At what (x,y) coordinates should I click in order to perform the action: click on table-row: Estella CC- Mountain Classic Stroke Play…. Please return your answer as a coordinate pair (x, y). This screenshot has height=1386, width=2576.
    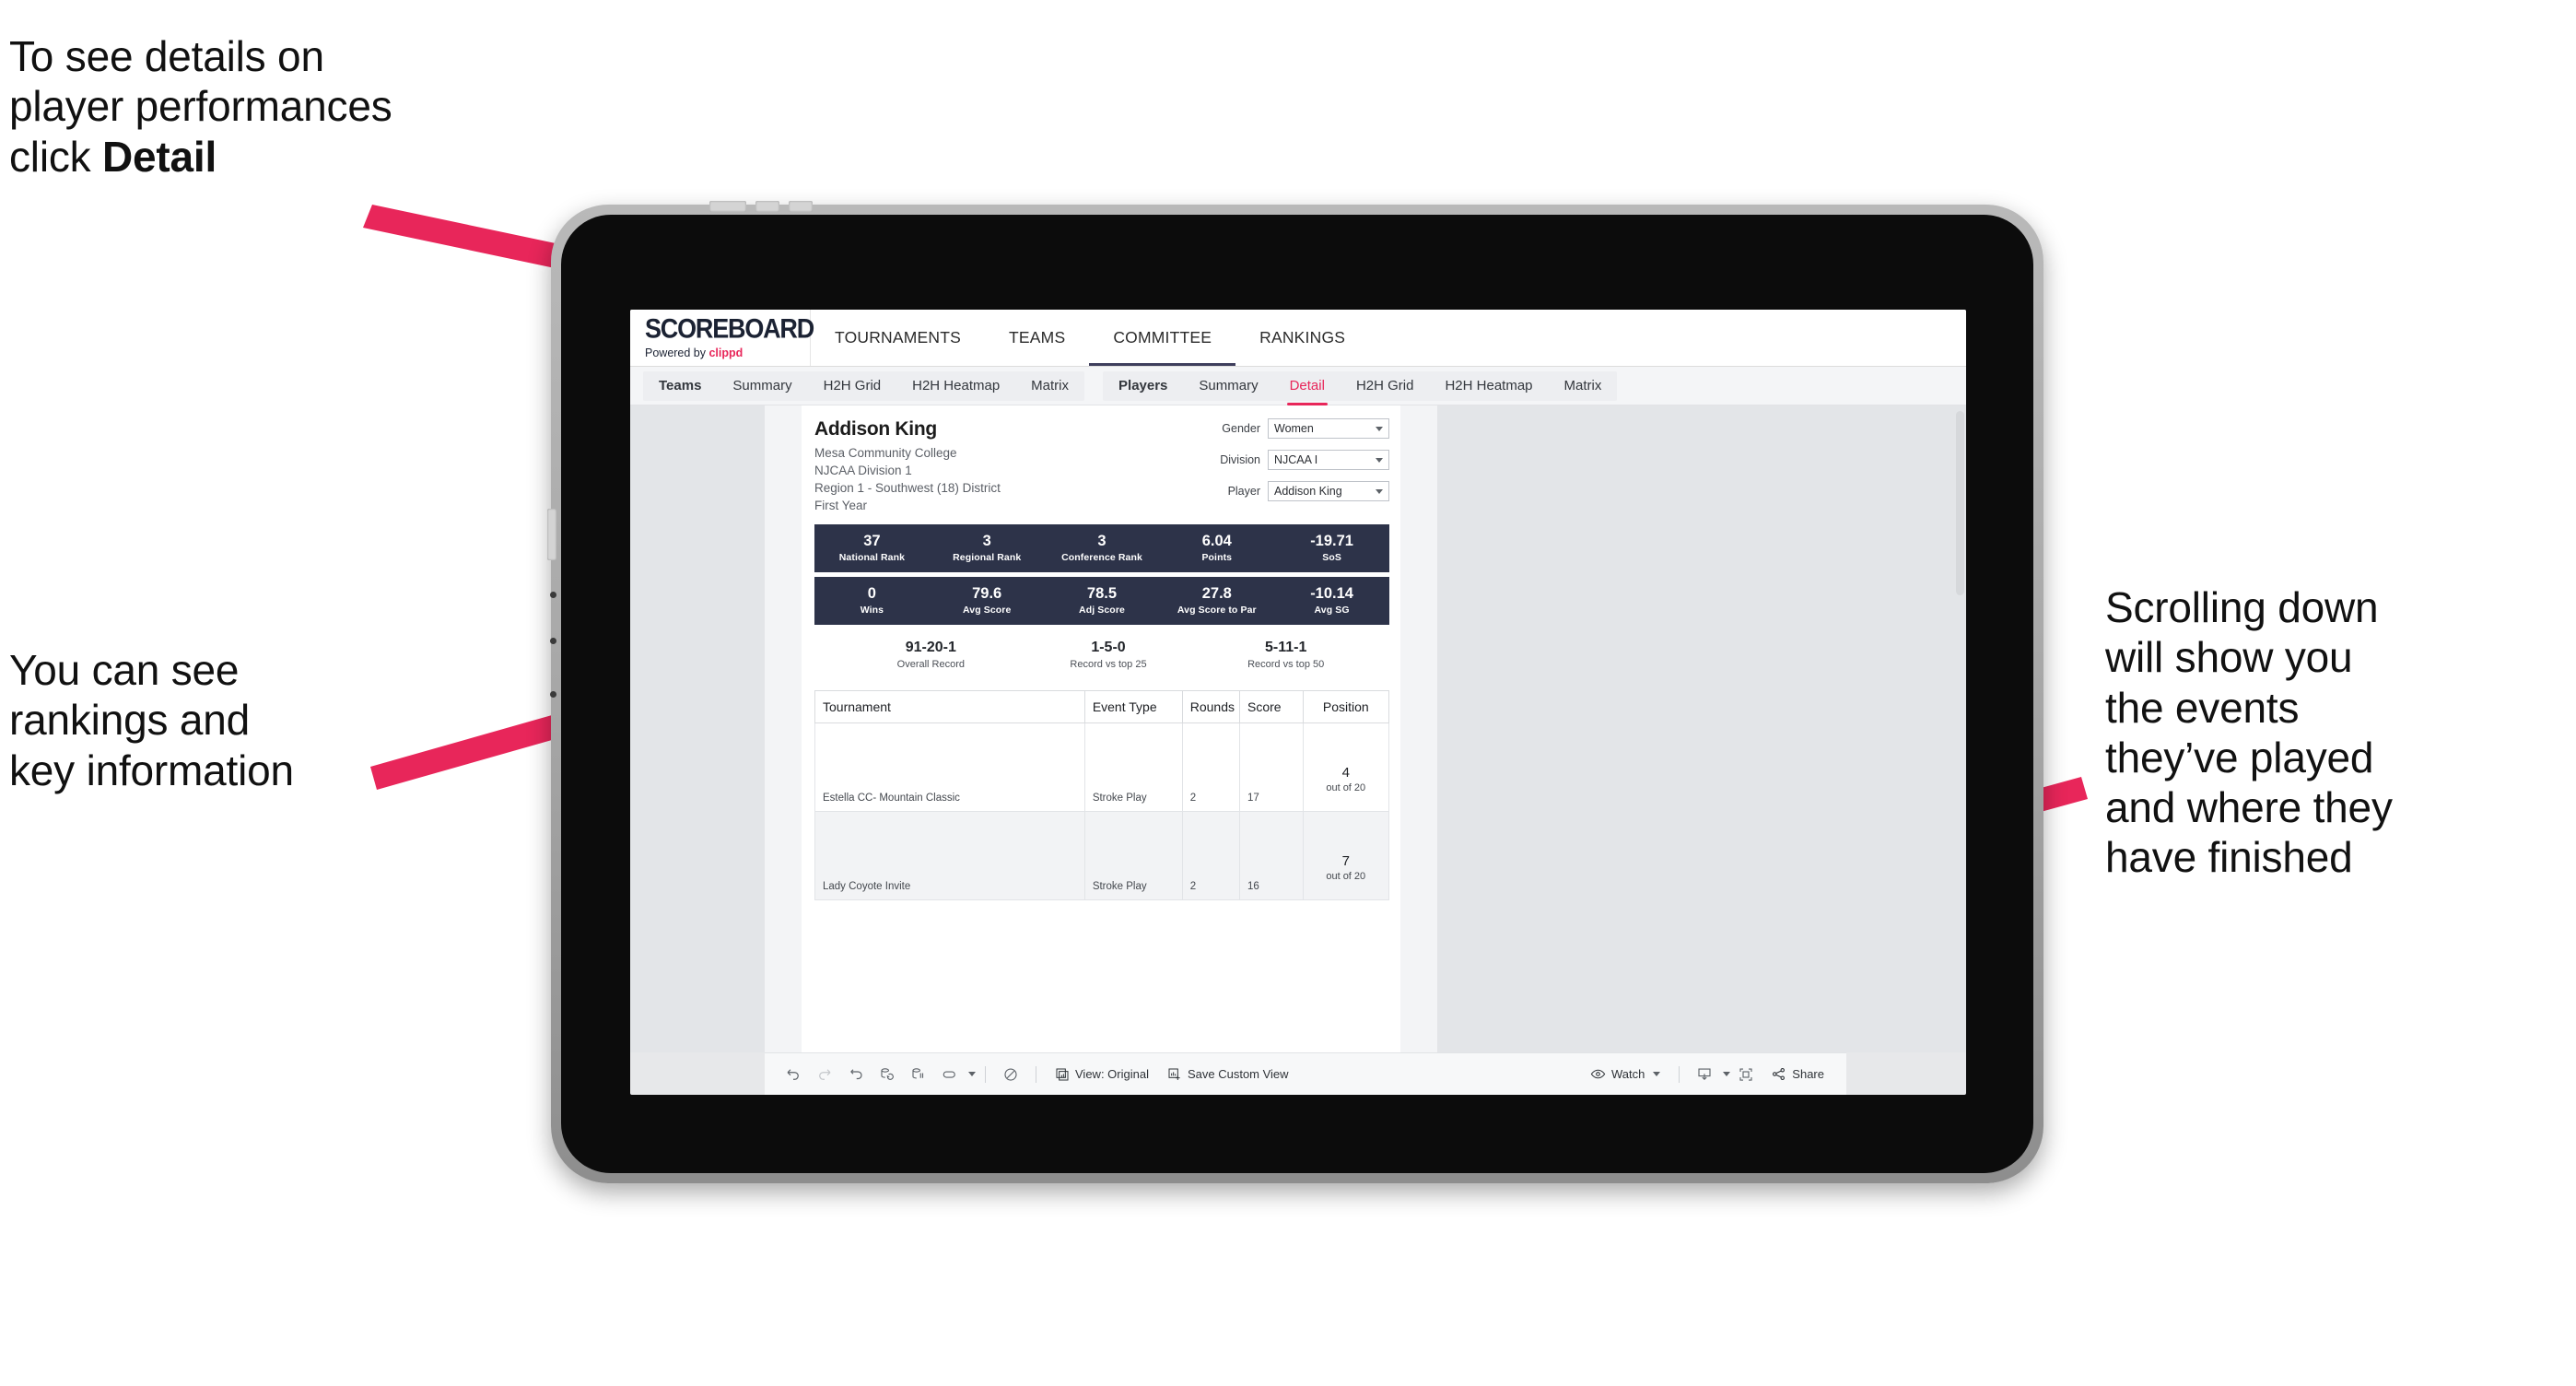
    Looking at the image, I should click on (1102, 767).